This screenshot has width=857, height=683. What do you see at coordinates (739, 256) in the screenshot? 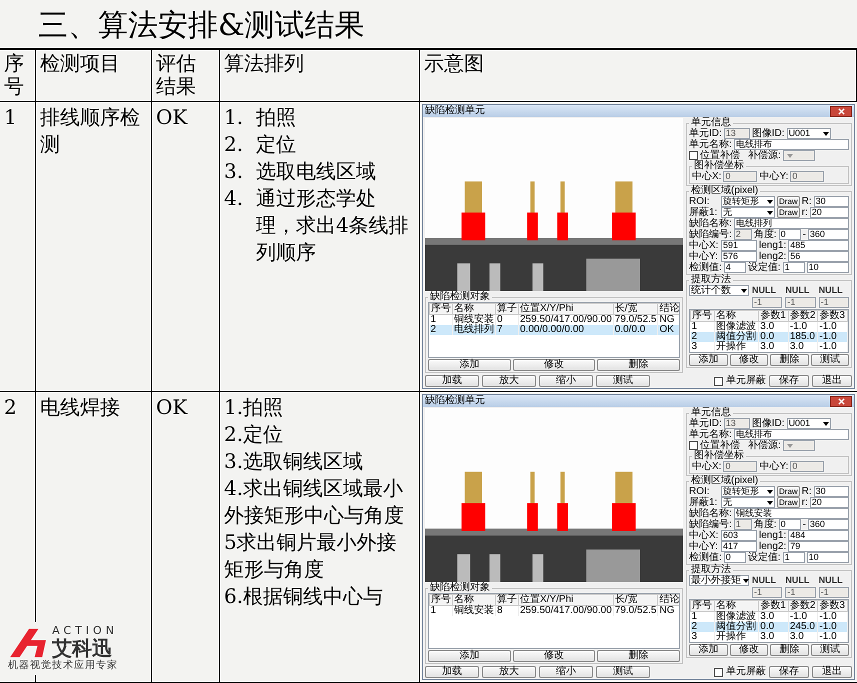
I see `text-field: 576` at bounding box center [739, 256].